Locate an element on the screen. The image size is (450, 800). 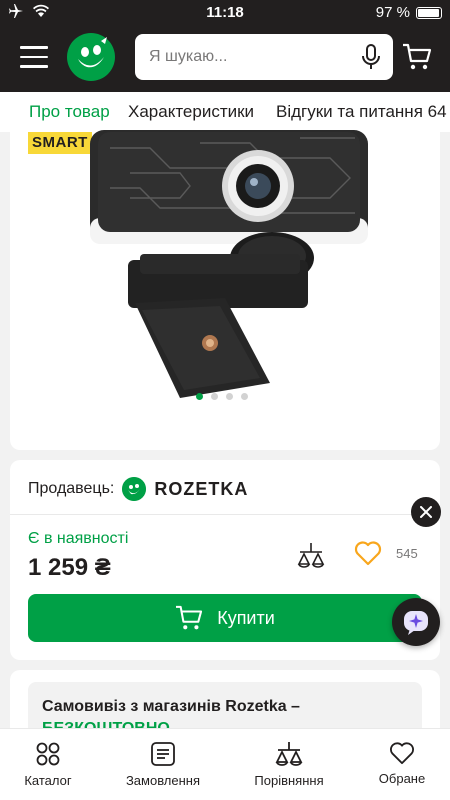
nav-favorites: Обране is located at coordinates (398, 763).